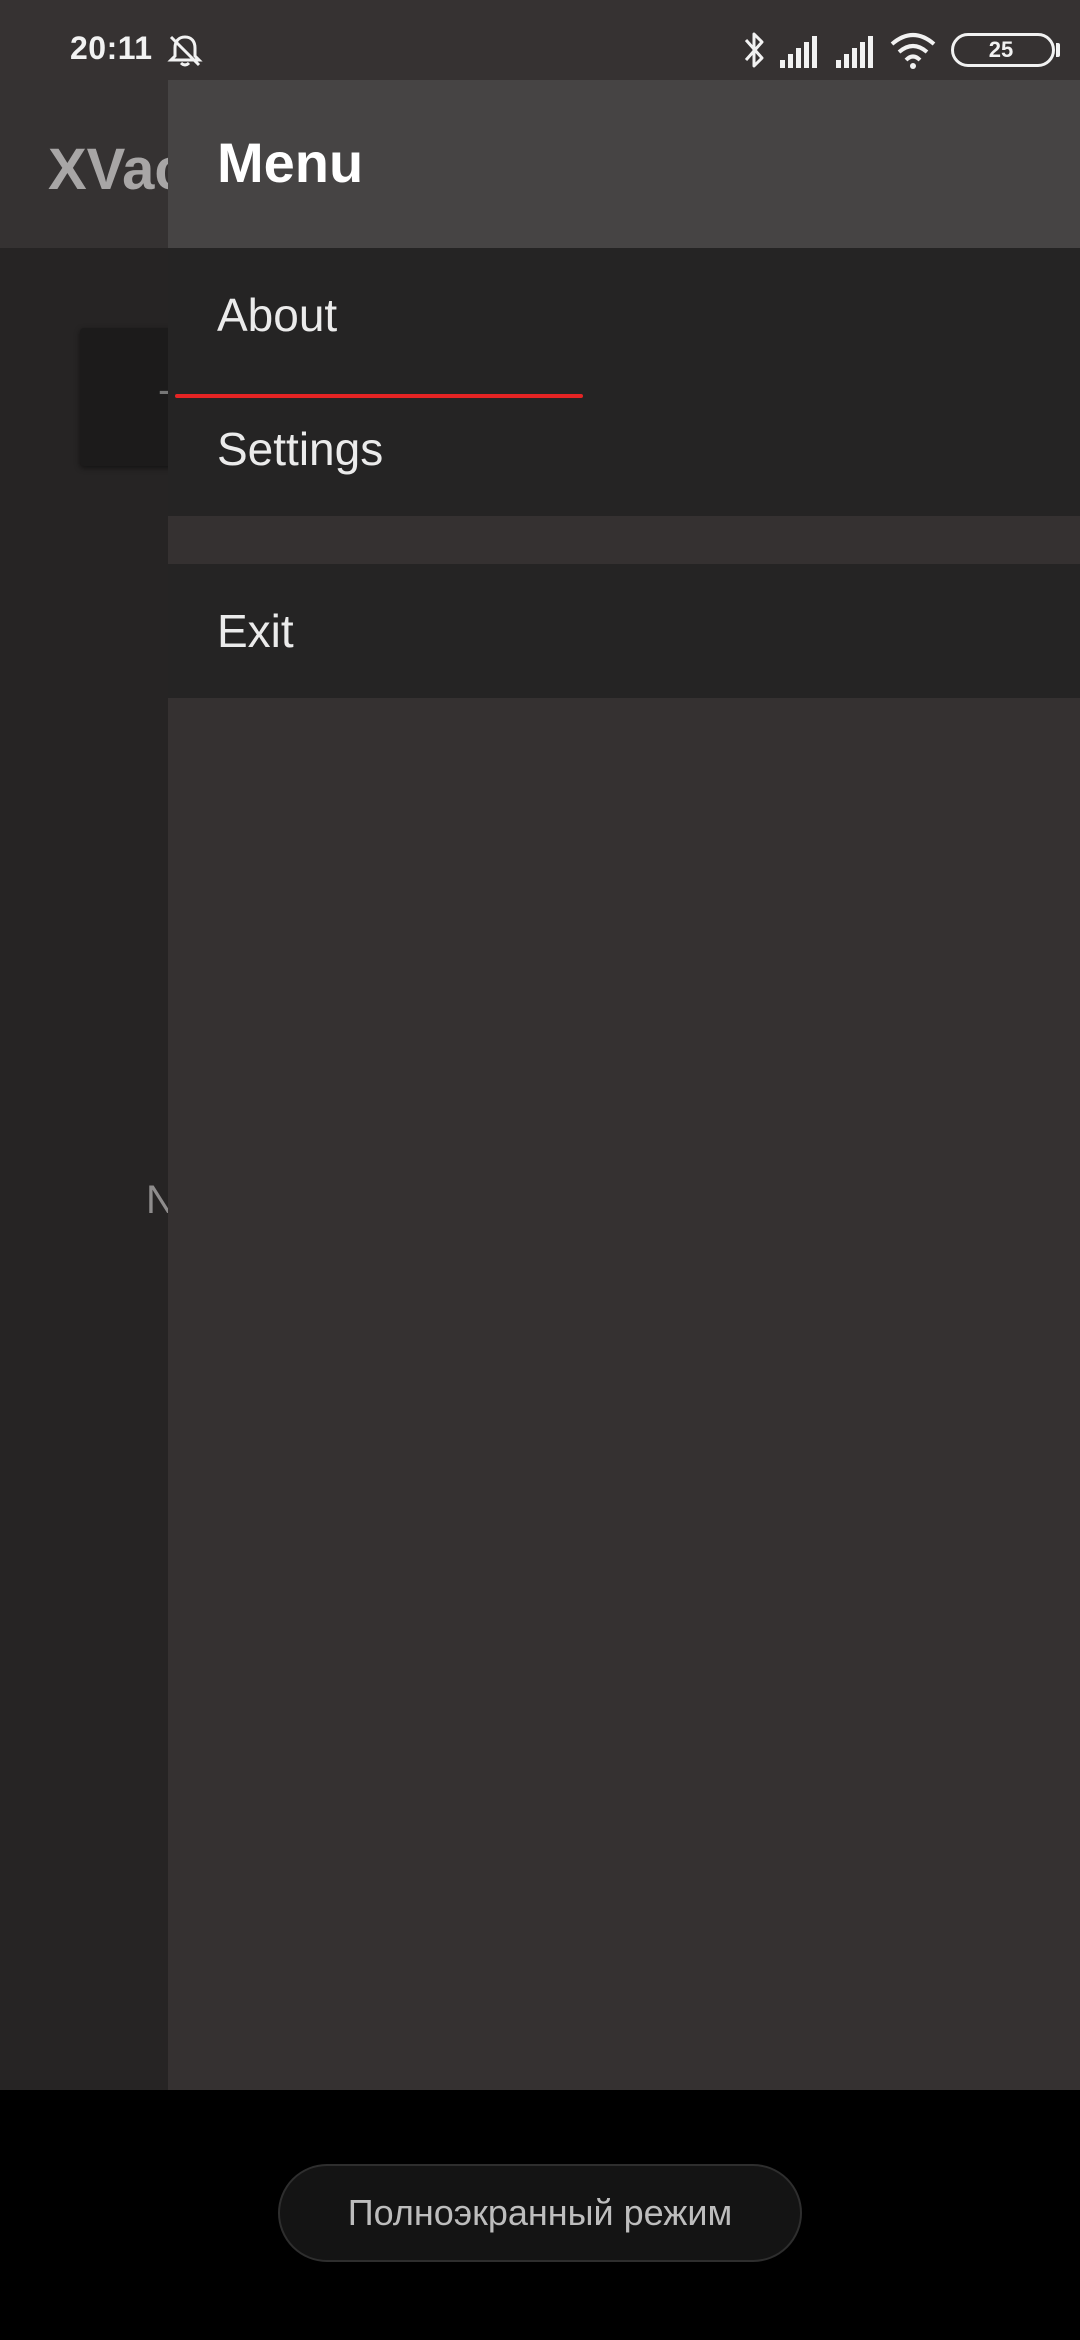 The height and width of the screenshot is (2340, 1080). What do you see at coordinates (1058, 50) in the screenshot?
I see `battery-cap` at bounding box center [1058, 50].